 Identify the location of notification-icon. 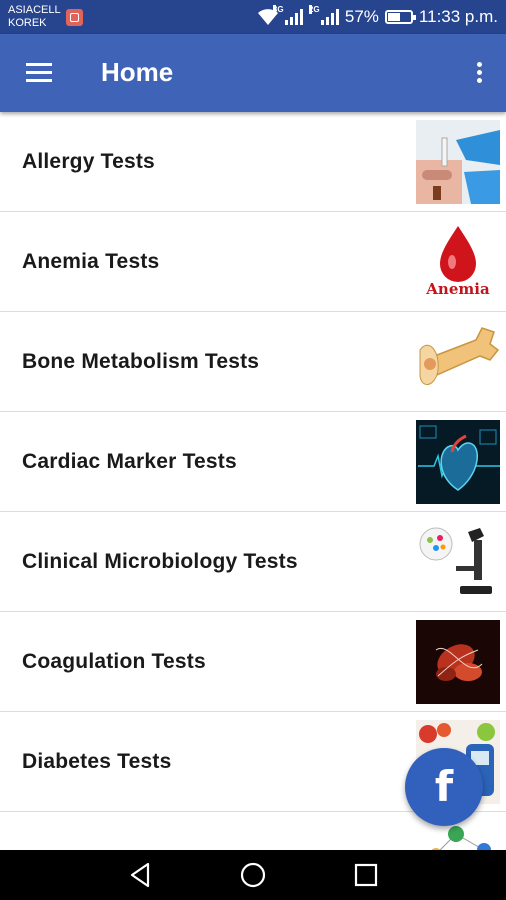
(74, 17).